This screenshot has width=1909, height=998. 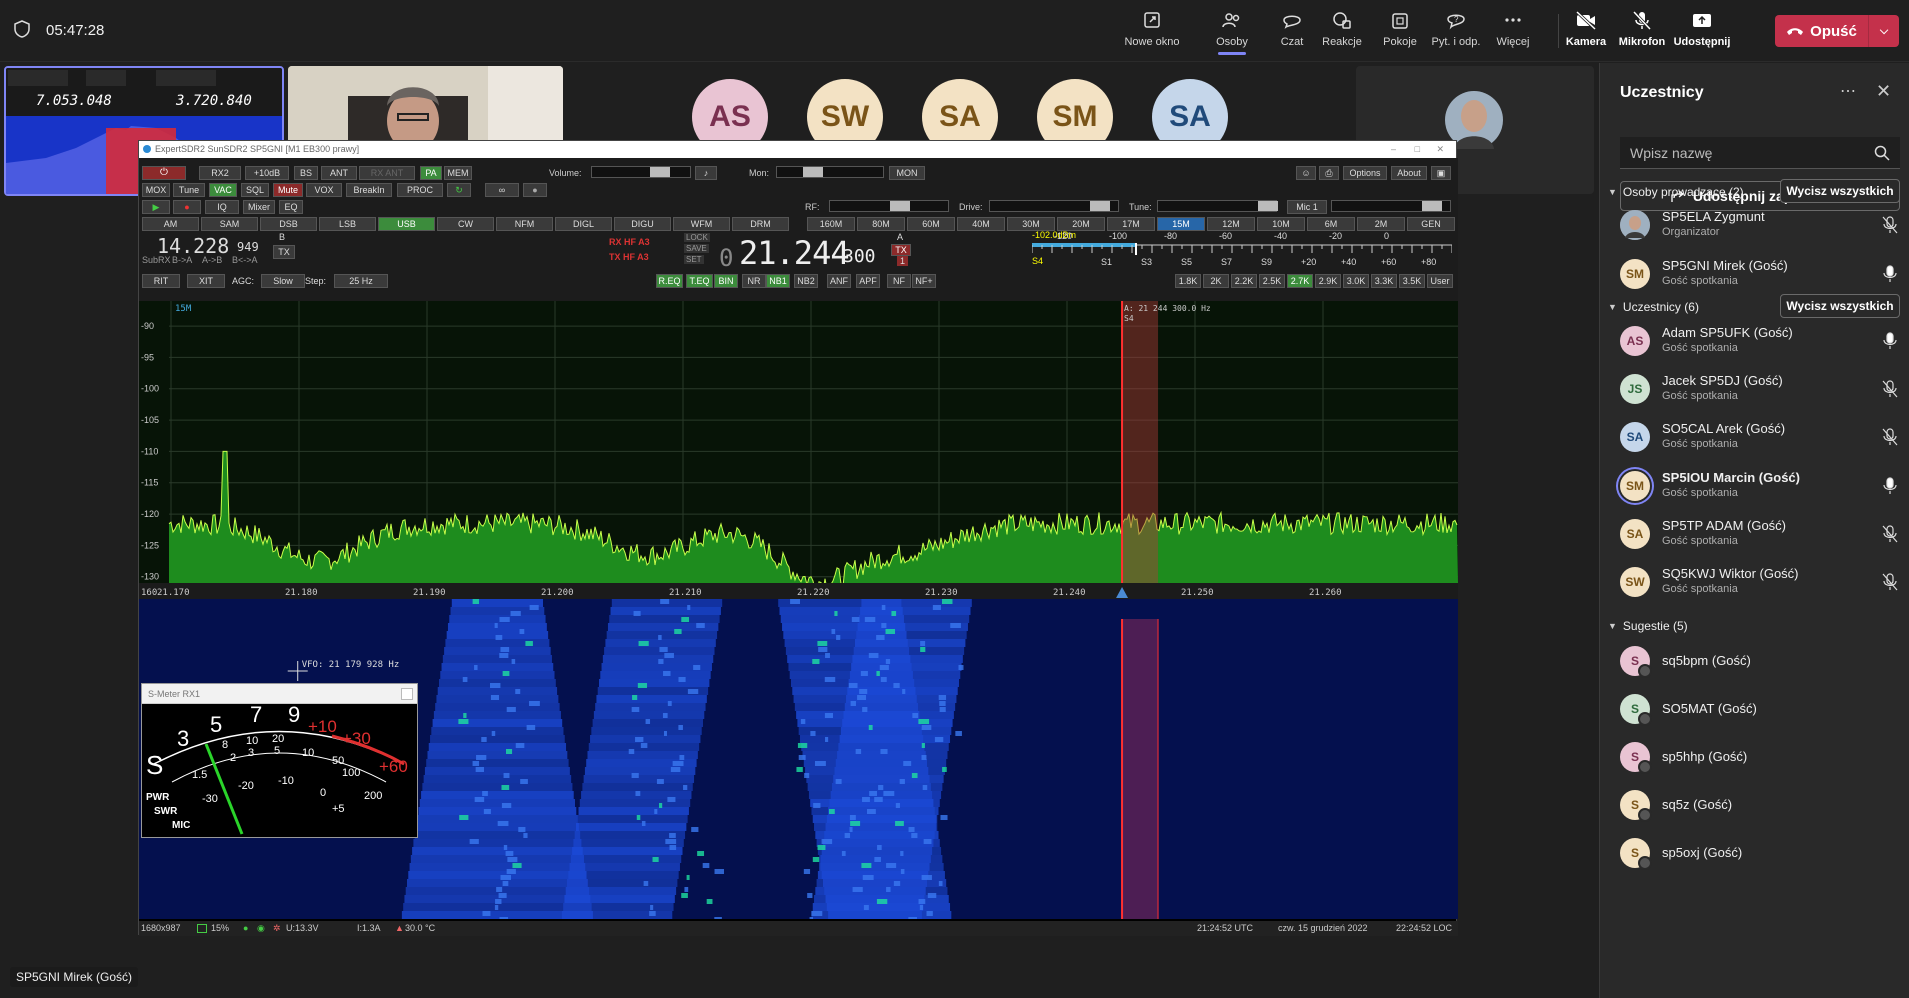 What do you see at coordinates (1081, 224) in the screenshot?
I see `band-20m: 20M` at bounding box center [1081, 224].